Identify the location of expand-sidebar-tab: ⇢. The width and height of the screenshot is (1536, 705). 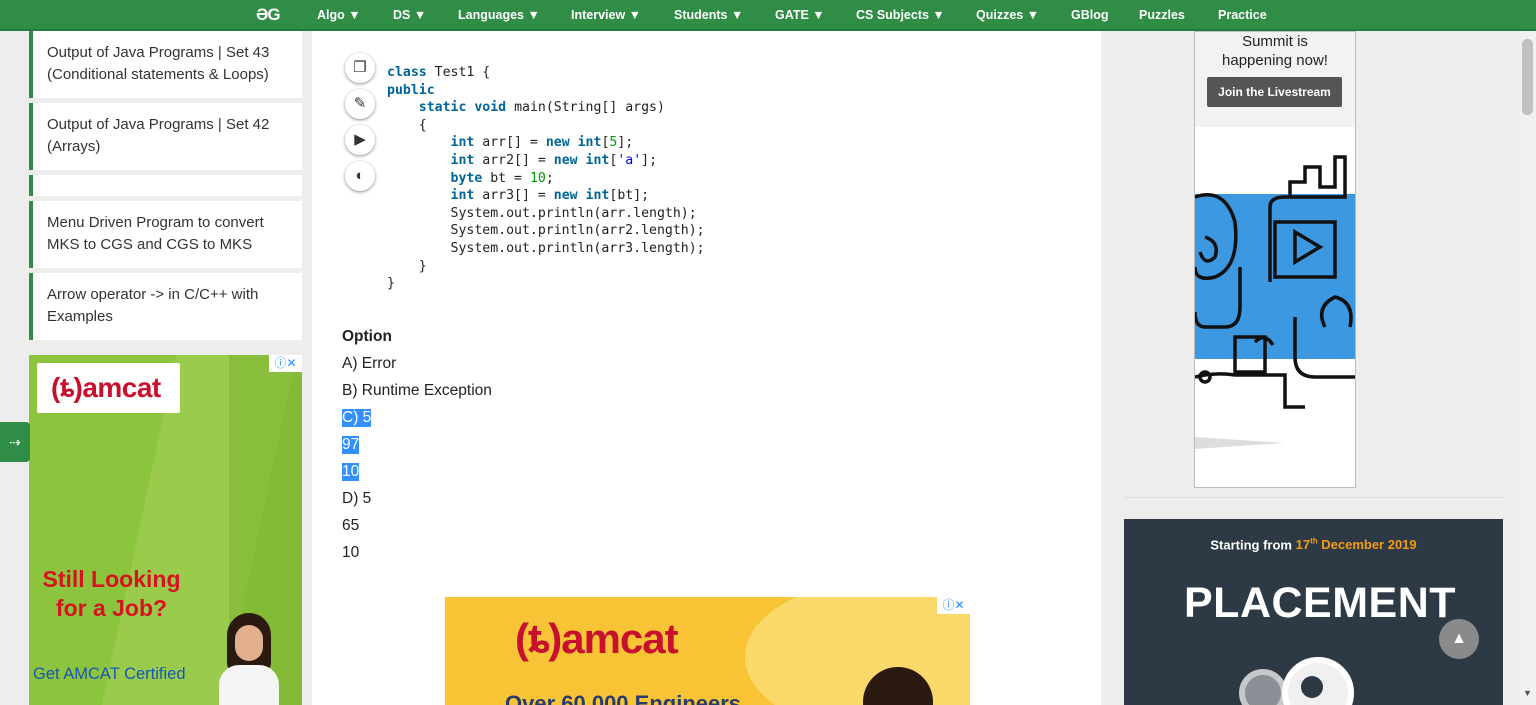
(15, 442).